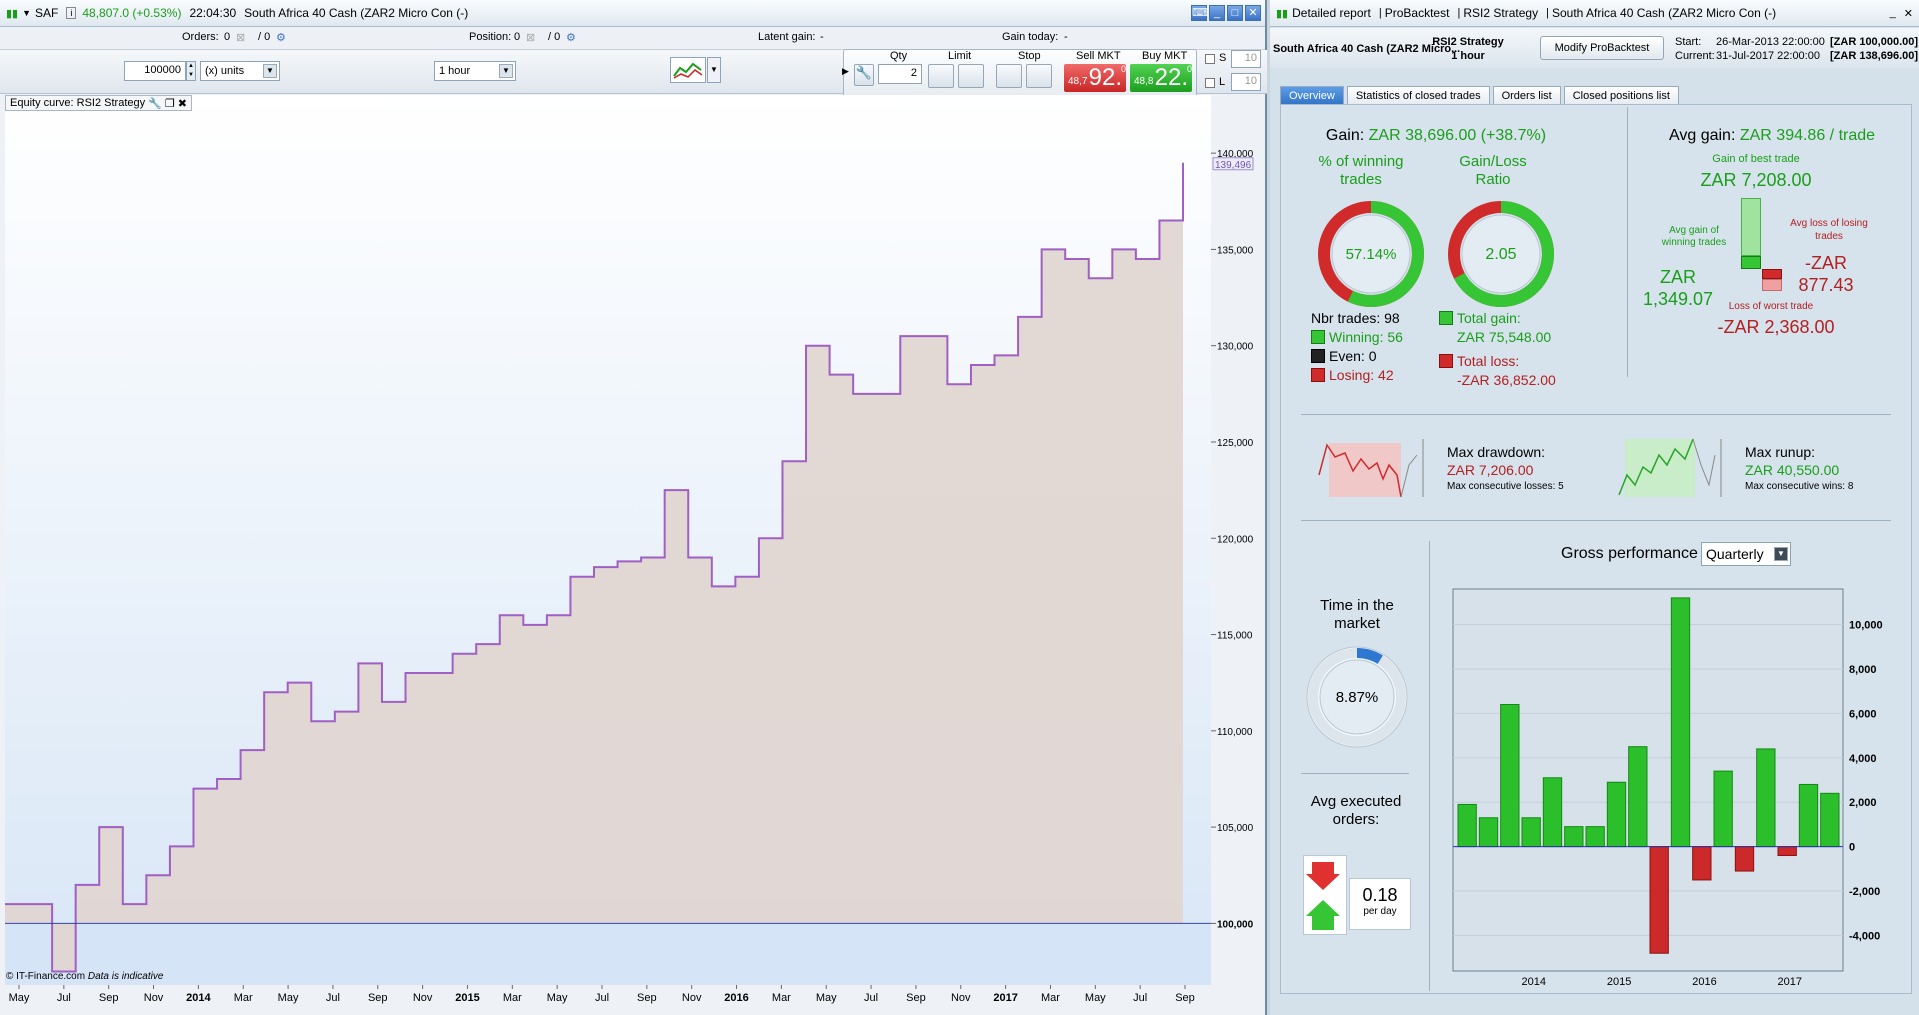  Describe the element at coordinates (191, 71) in the screenshot. I see `quantity-stepper: ▲ ▼` at that location.